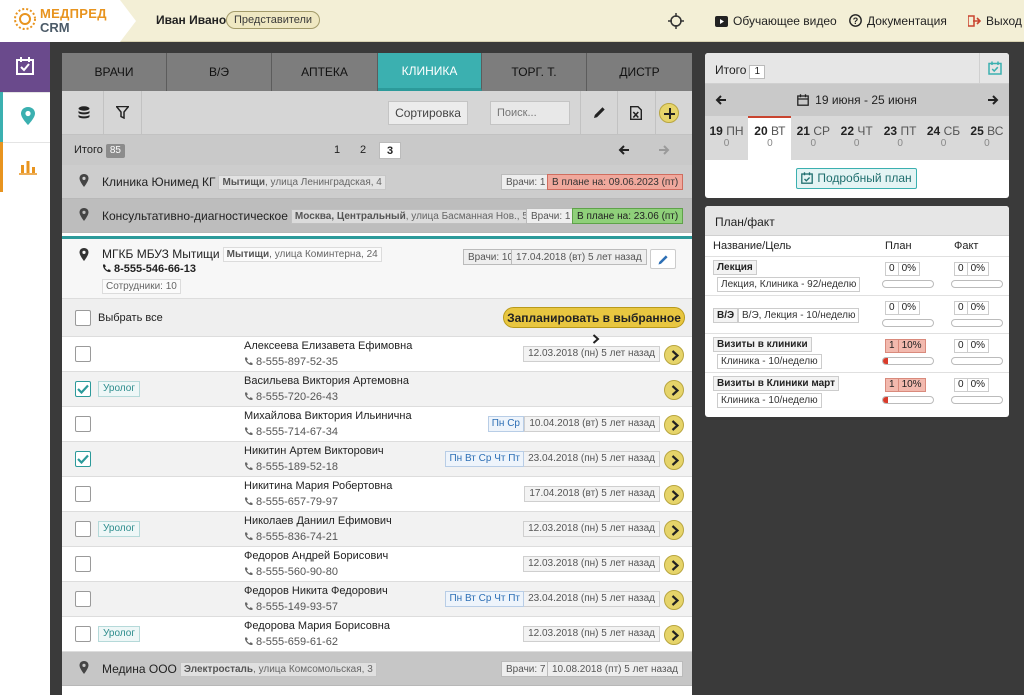 The height and width of the screenshot is (695, 1024). Describe the element at coordinates (789, 284) in the screenshot. I see `goal-target: Лекция, Клиника - 92/неделю` at that location.